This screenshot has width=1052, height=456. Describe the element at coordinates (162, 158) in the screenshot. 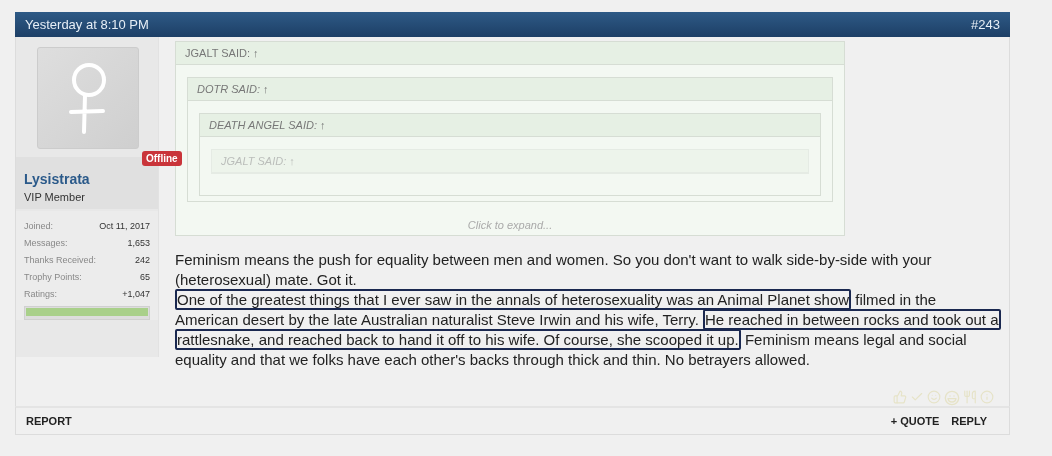

I see `status-badge: Offline` at that location.